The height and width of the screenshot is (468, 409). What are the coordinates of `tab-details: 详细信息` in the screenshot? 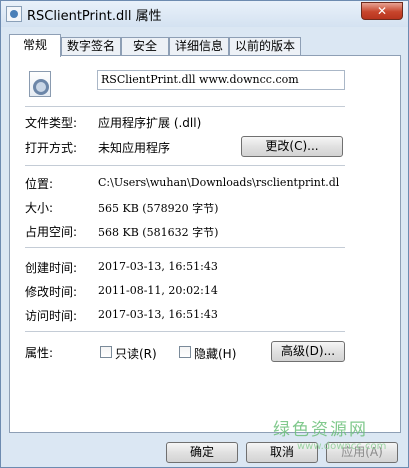 It's located at (199, 46).